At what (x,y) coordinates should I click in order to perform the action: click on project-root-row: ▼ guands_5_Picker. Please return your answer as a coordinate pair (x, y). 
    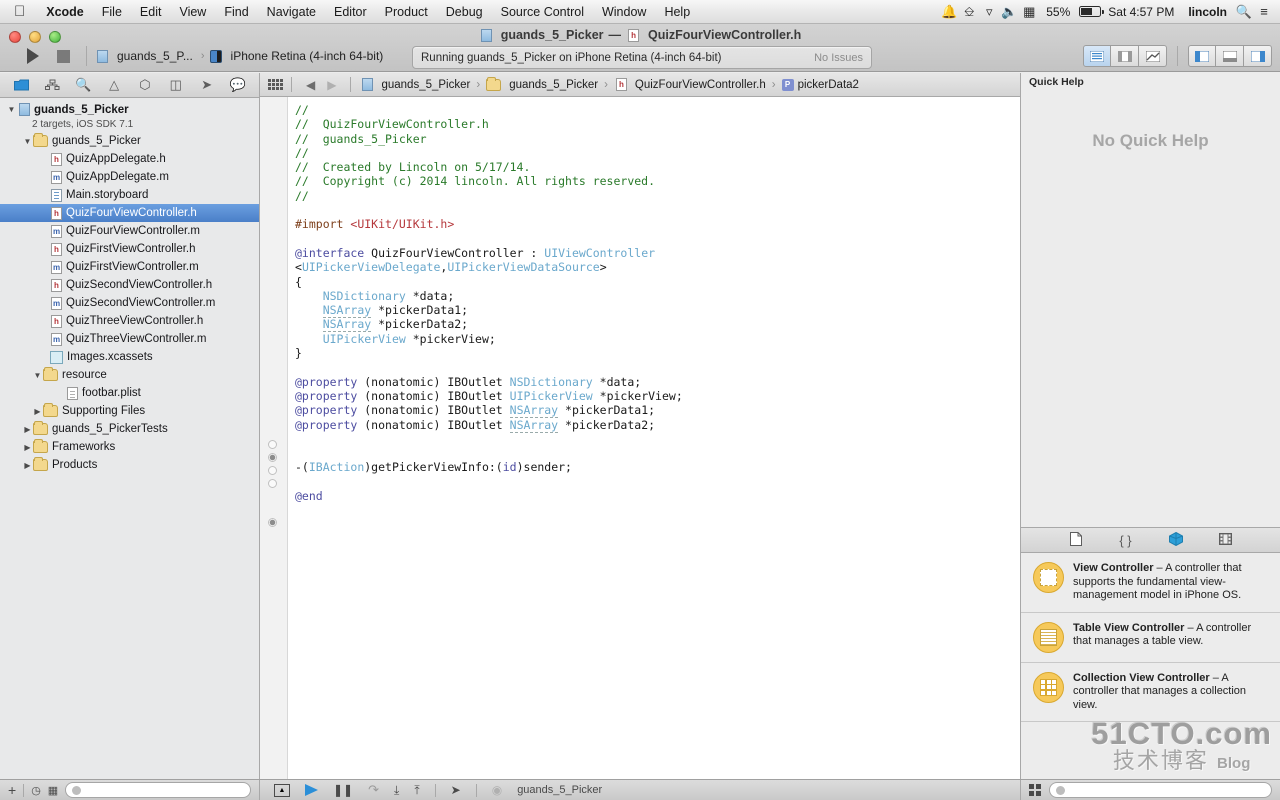
    Looking at the image, I should click on (129, 109).